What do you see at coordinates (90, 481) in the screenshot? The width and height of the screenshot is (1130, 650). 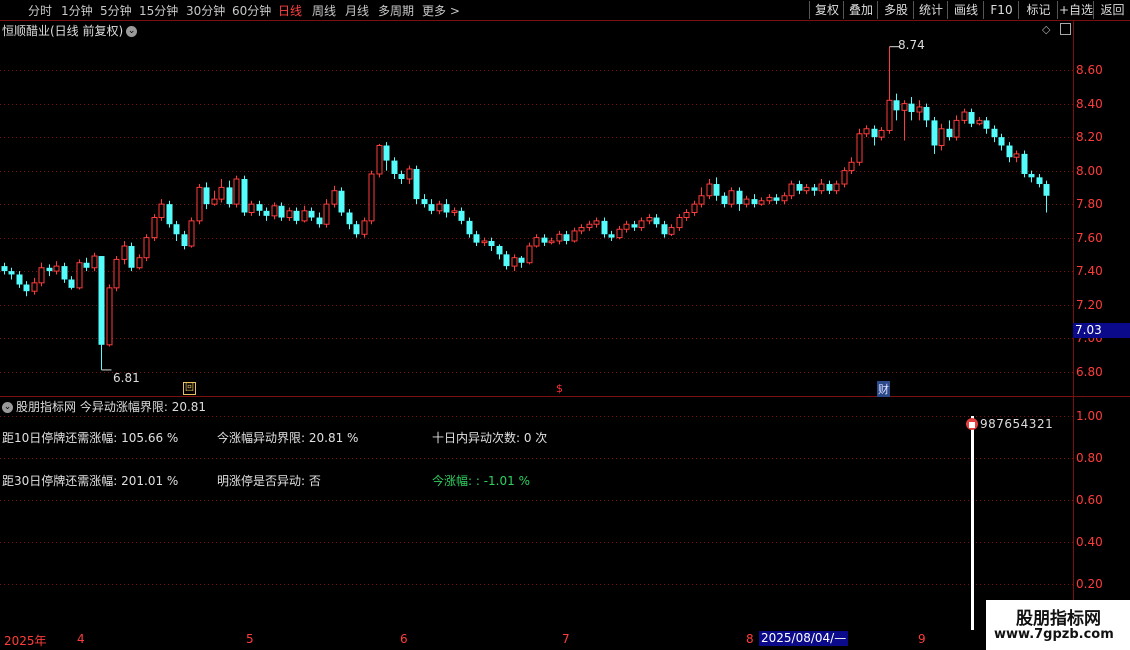 I see `dist-30d-halt: 距30日停牌还需涨幅: 201.01 %` at bounding box center [90, 481].